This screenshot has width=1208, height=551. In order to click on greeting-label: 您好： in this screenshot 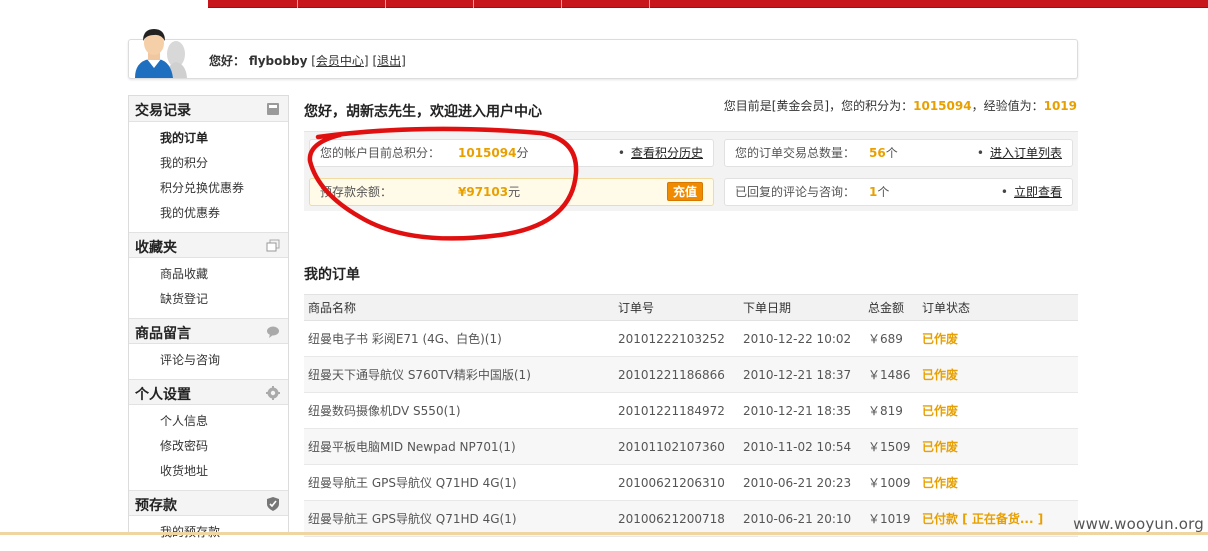, I will do `click(227, 61)`.